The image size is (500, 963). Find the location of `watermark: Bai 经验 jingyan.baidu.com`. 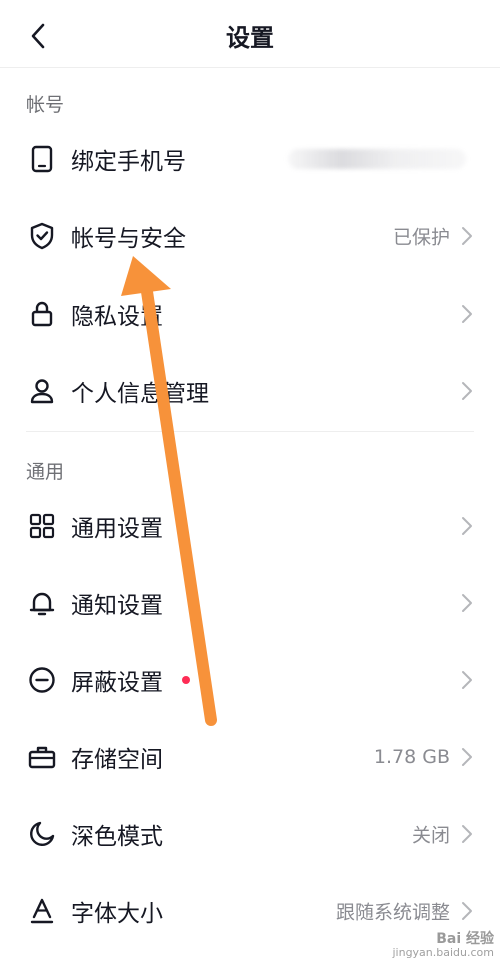

watermark: Bai 经验 jingyan.baidu.com is located at coordinates (443, 945).